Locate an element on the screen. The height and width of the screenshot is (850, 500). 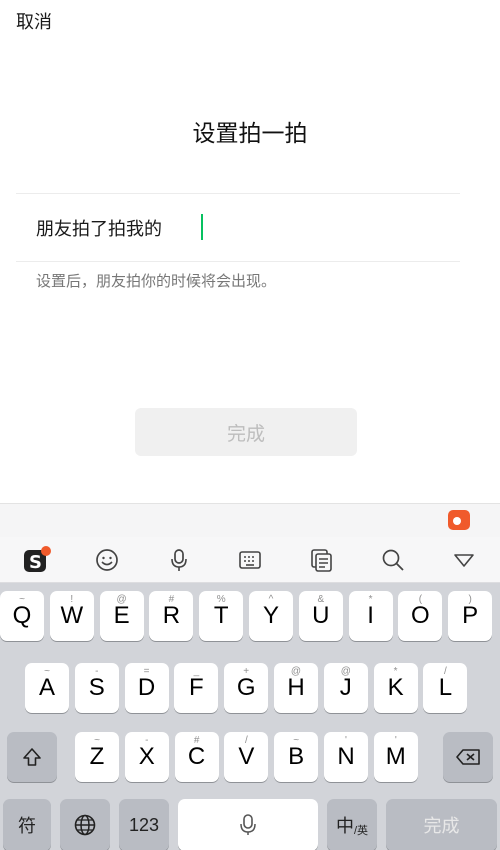
svg-text: S is located at coordinates (35, 562).